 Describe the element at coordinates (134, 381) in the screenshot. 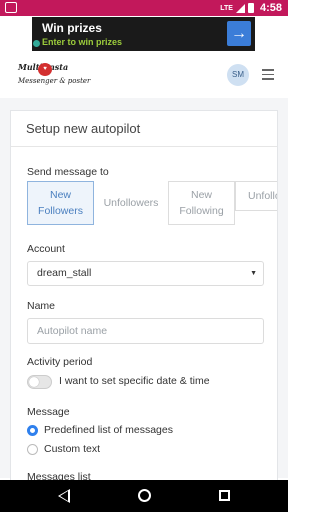

I see `activity-toggle-text: I want to set specific date & time` at that location.